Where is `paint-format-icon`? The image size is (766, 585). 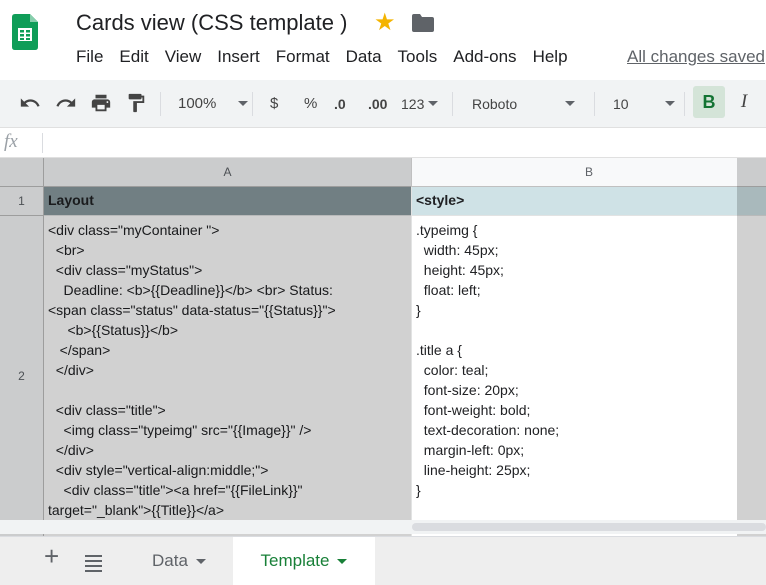 paint-format-icon is located at coordinates (136, 103).